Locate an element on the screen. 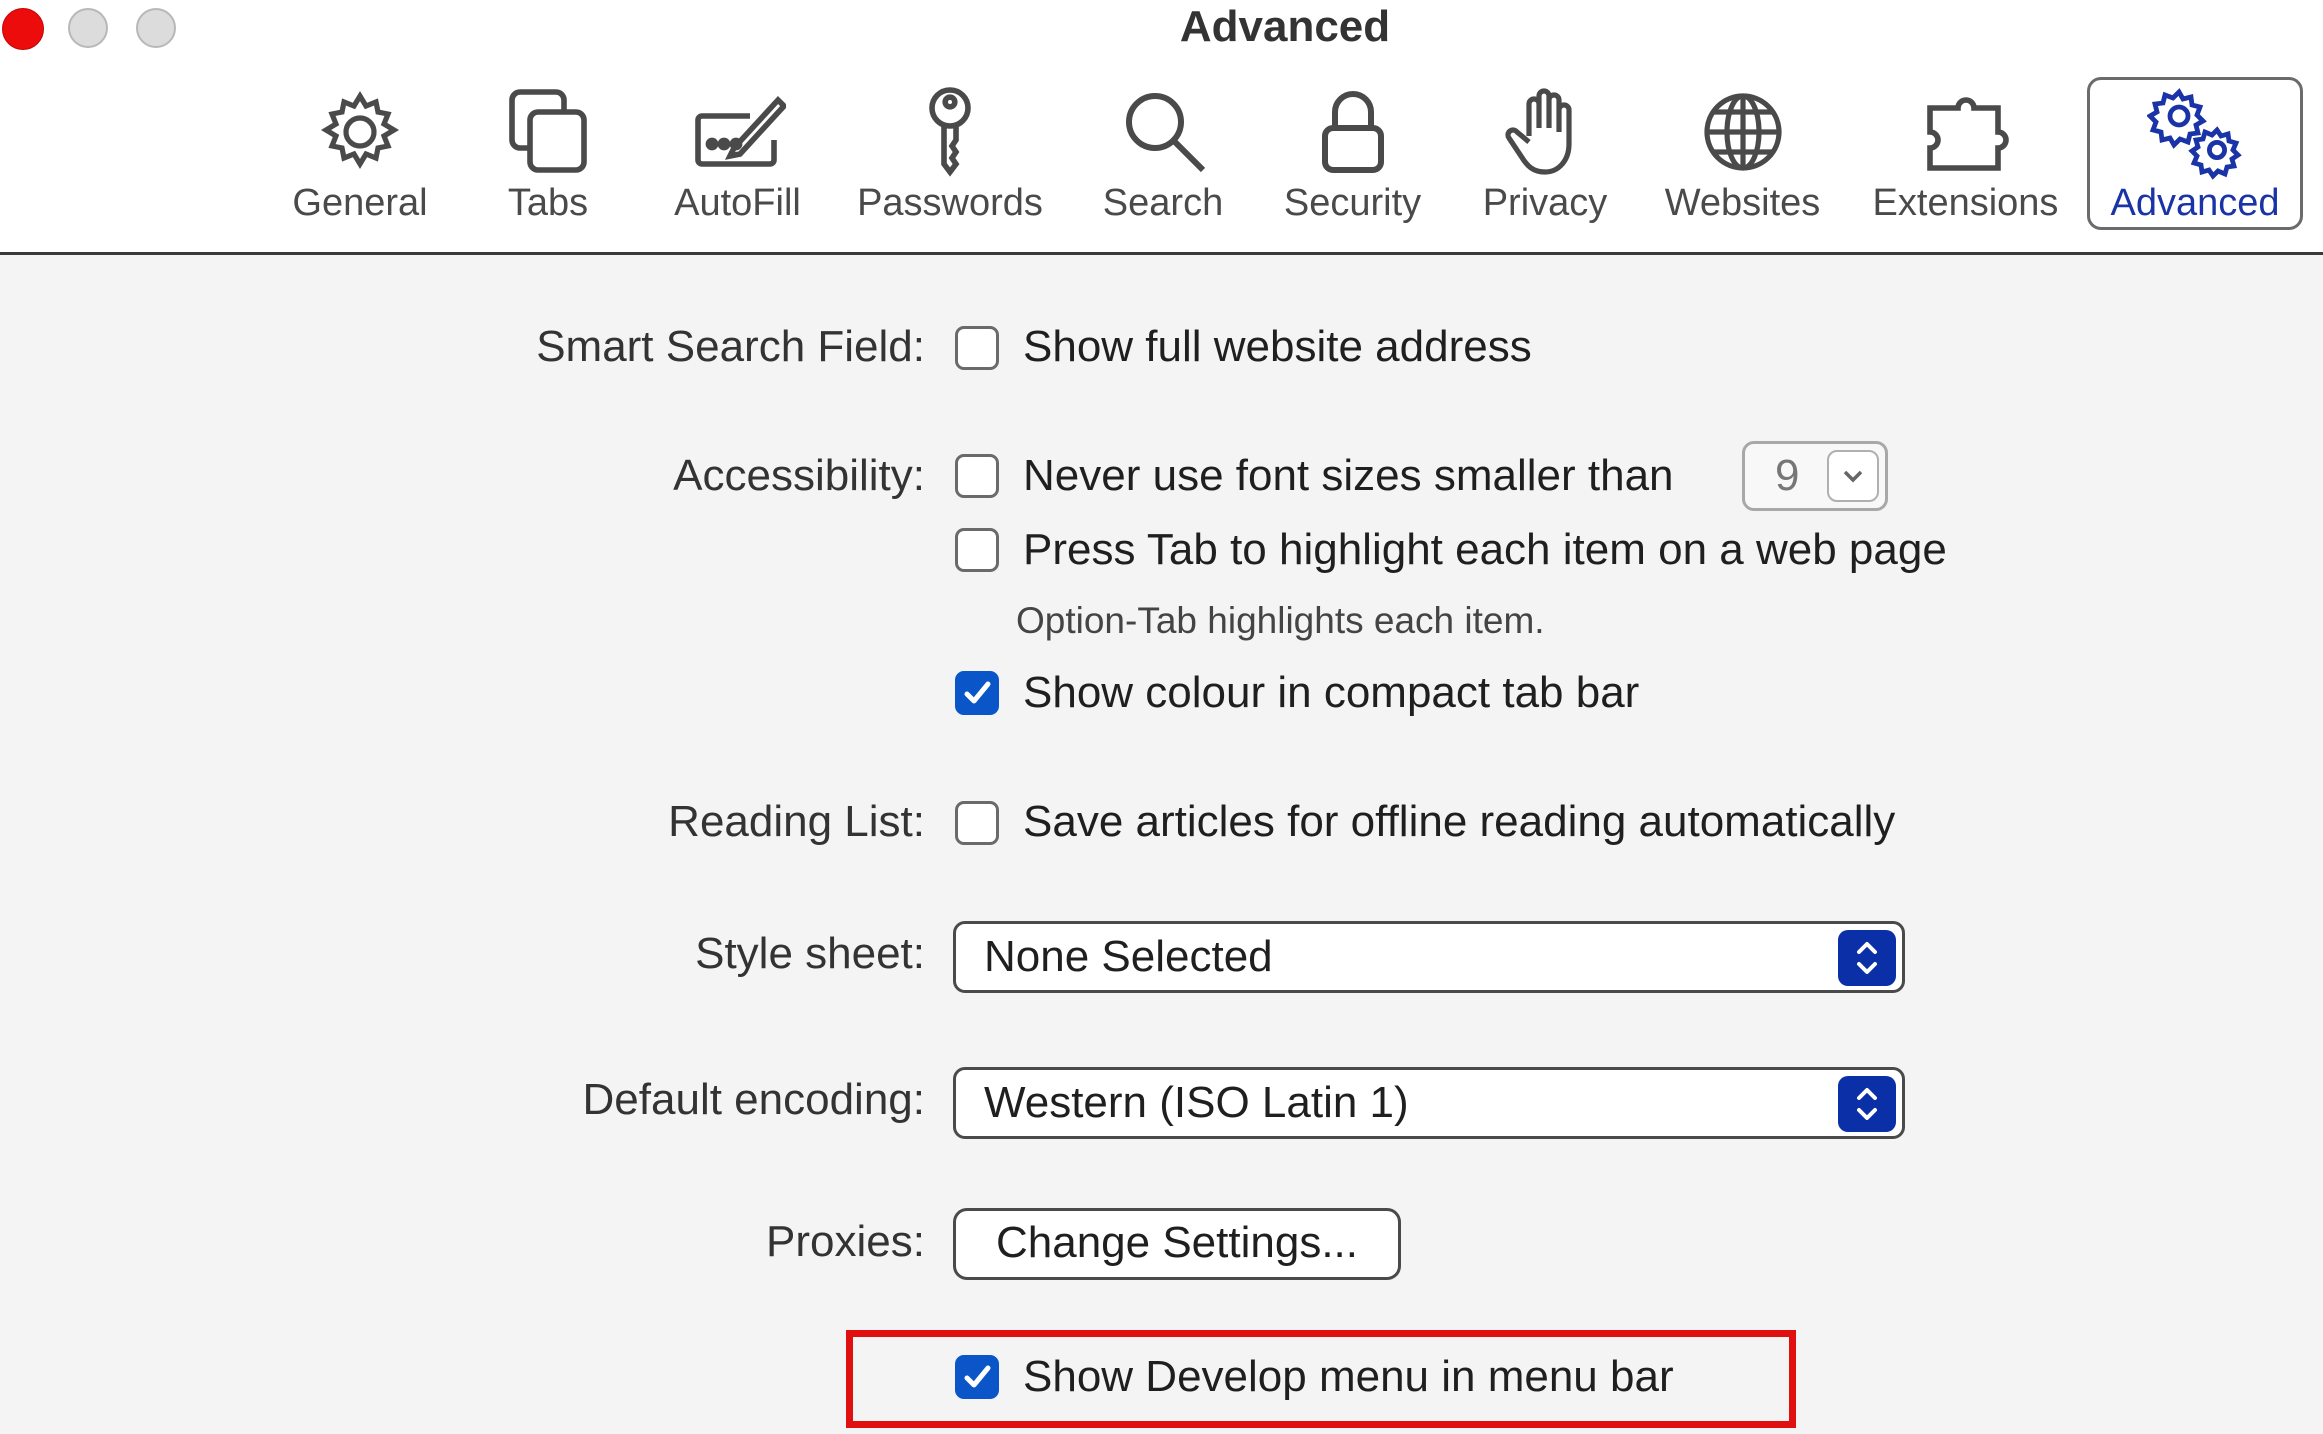 This screenshot has width=2323, height=1434. tab-tabs-label: Tabs is located at coordinates (548, 203).